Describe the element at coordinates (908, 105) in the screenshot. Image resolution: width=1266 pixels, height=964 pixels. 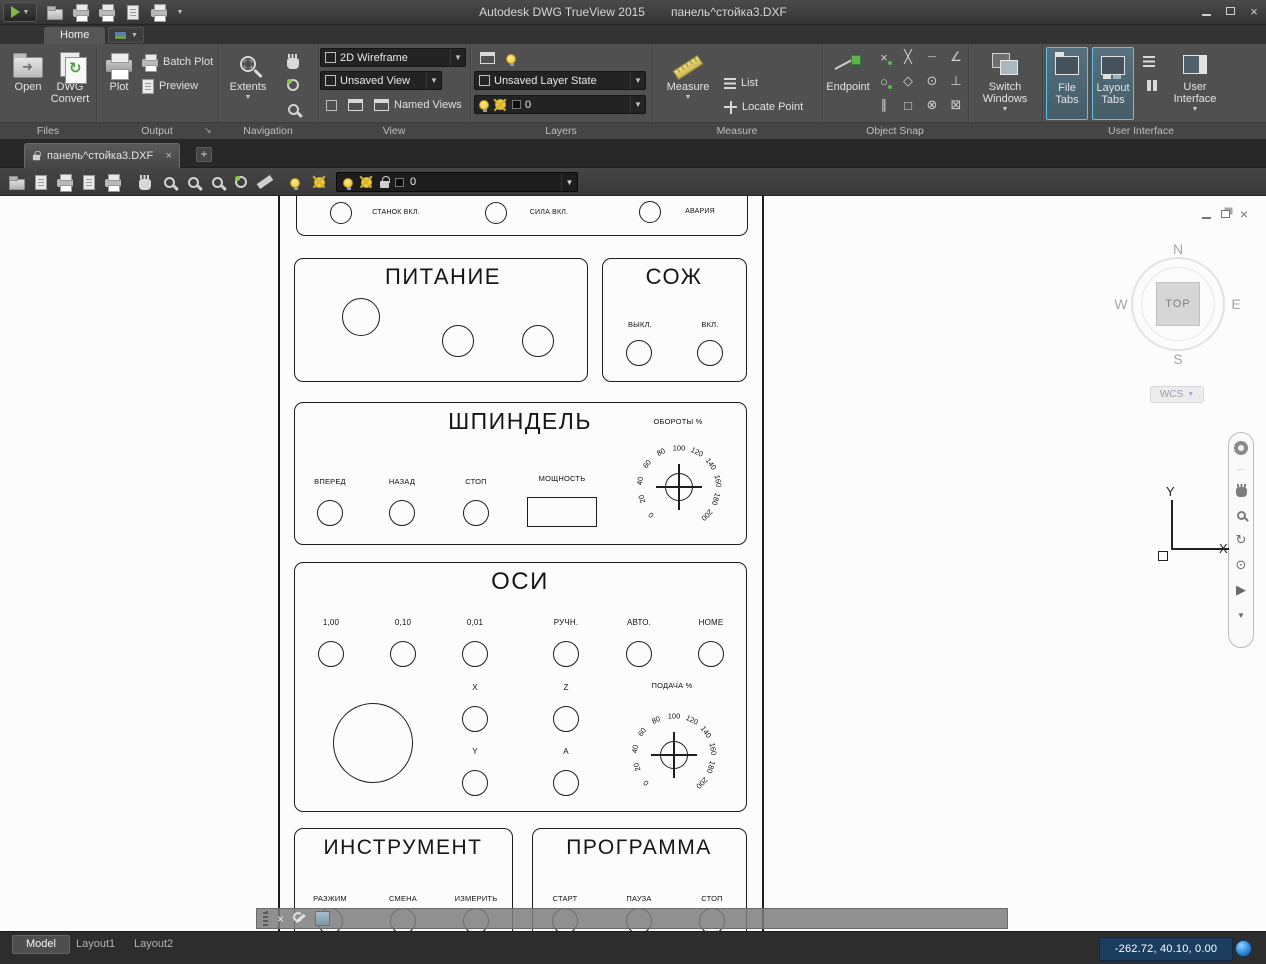
I see `insertion-snap-icon: □` at that location.